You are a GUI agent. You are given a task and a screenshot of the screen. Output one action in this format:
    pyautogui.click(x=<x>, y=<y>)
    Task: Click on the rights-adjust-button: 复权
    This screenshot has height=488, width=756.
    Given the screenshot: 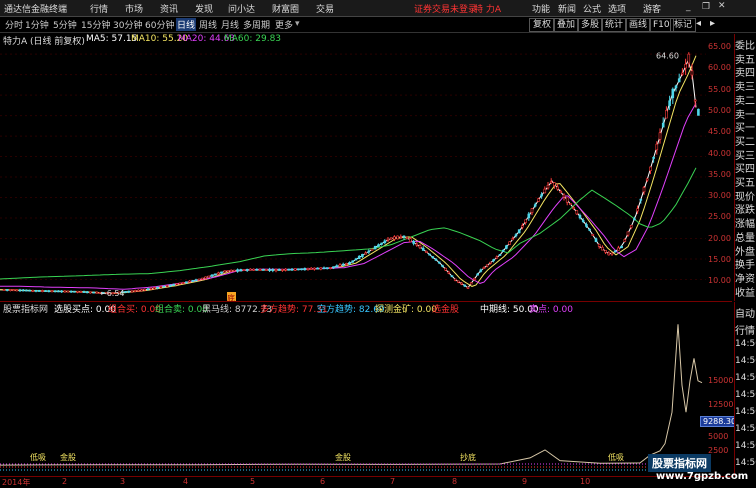 What is the action you would take?
    pyautogui.click(x=542, y=25)
    